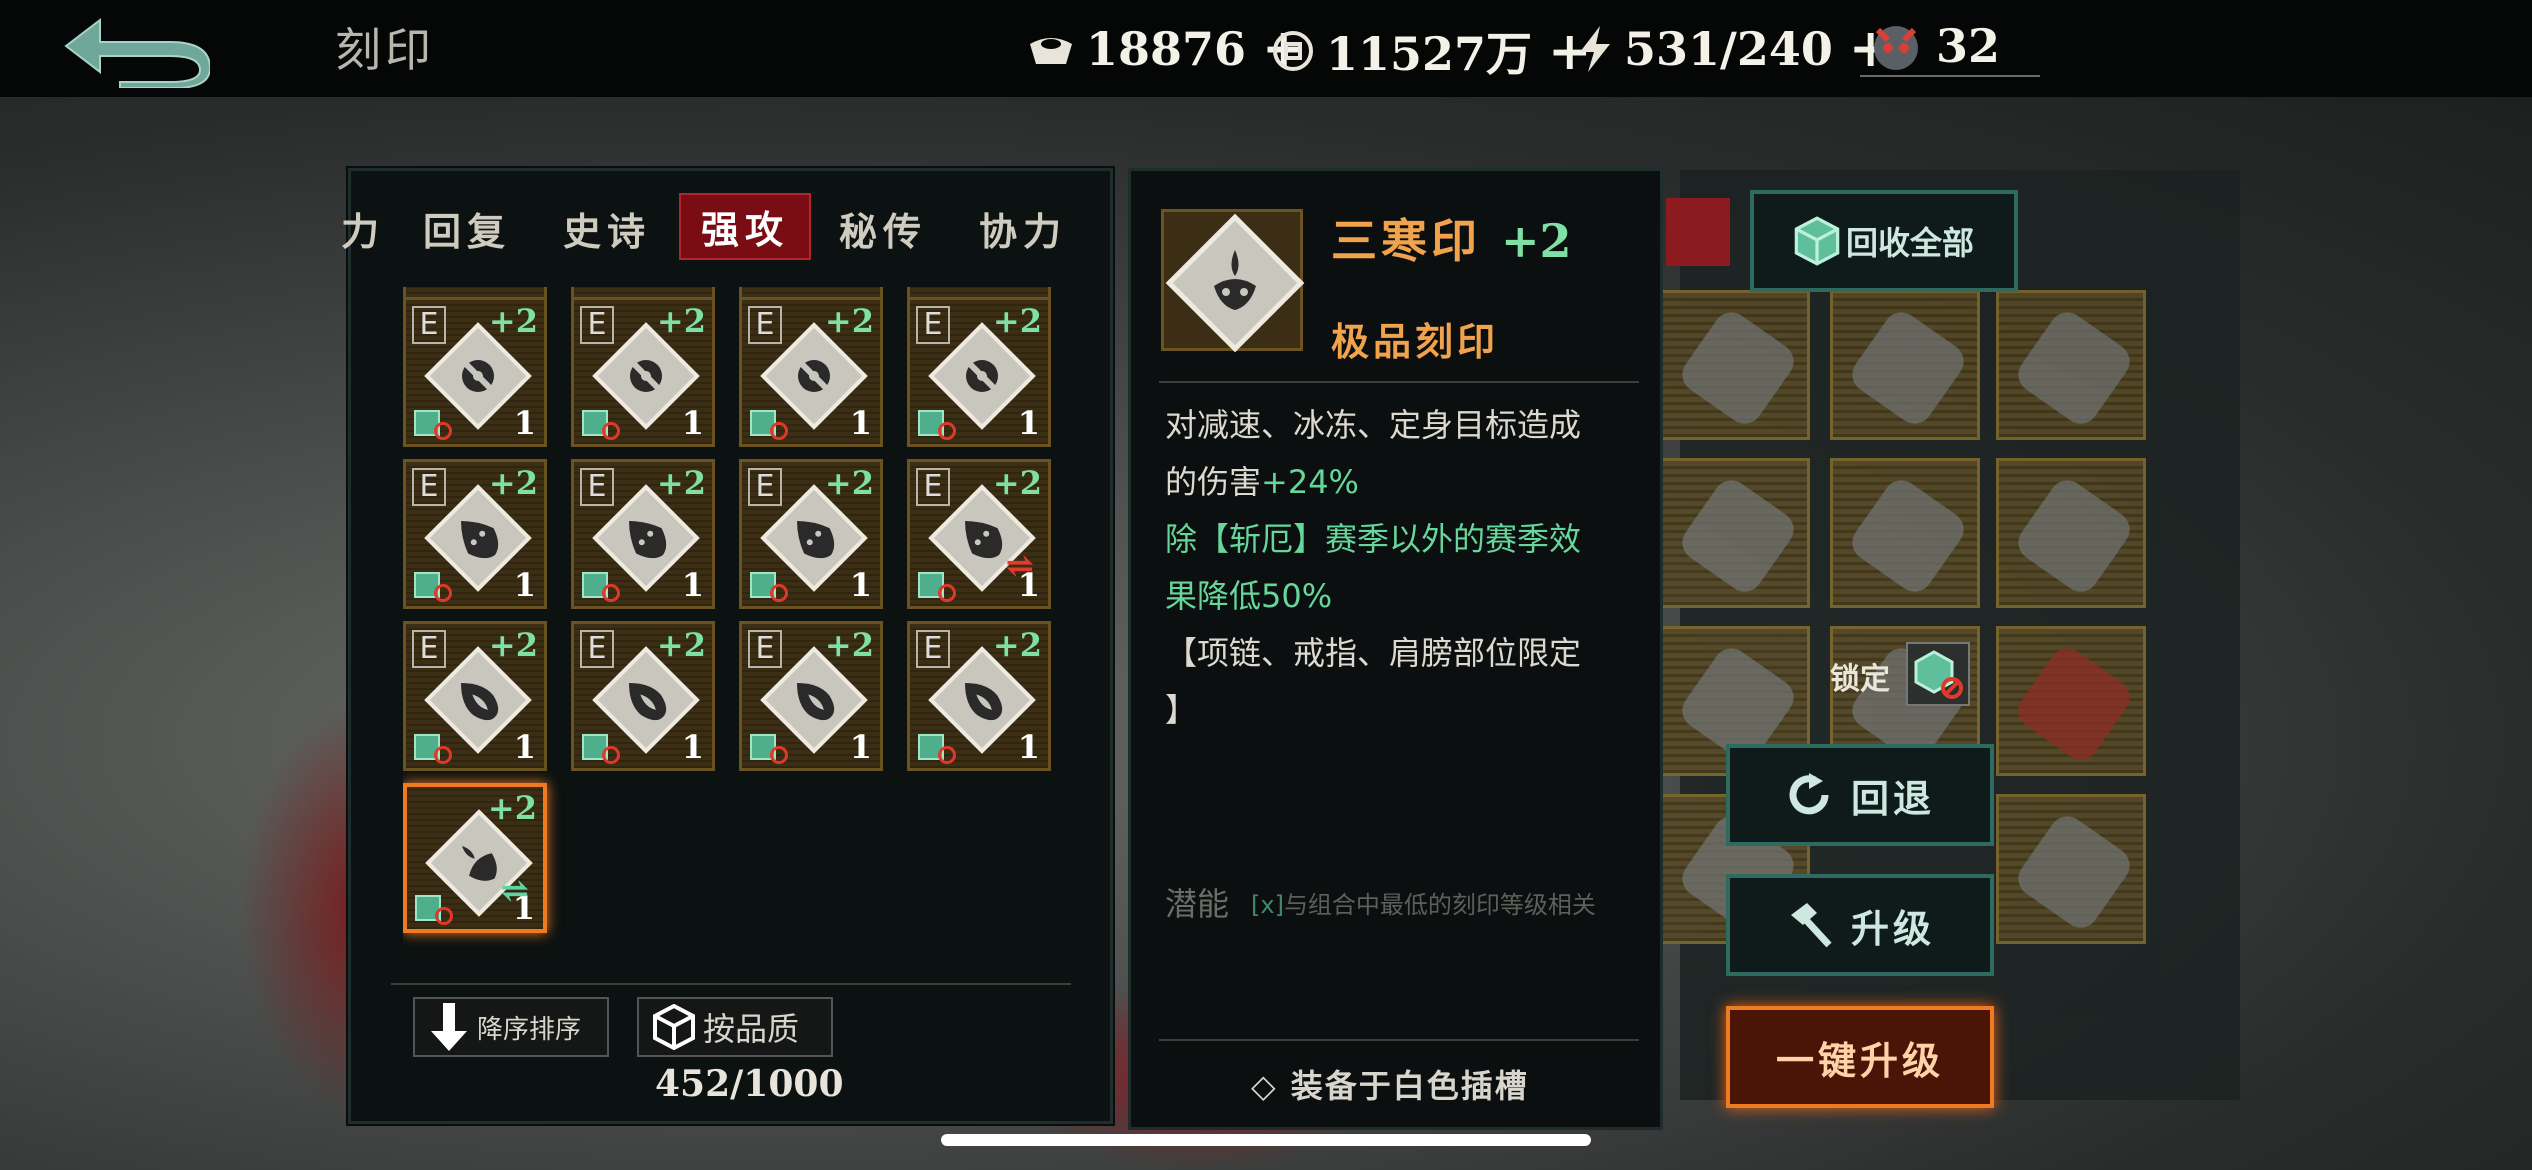  Describe the element at coordinates (1892, 798) in the screenshot. I see `revert-label: 回退` at that location.